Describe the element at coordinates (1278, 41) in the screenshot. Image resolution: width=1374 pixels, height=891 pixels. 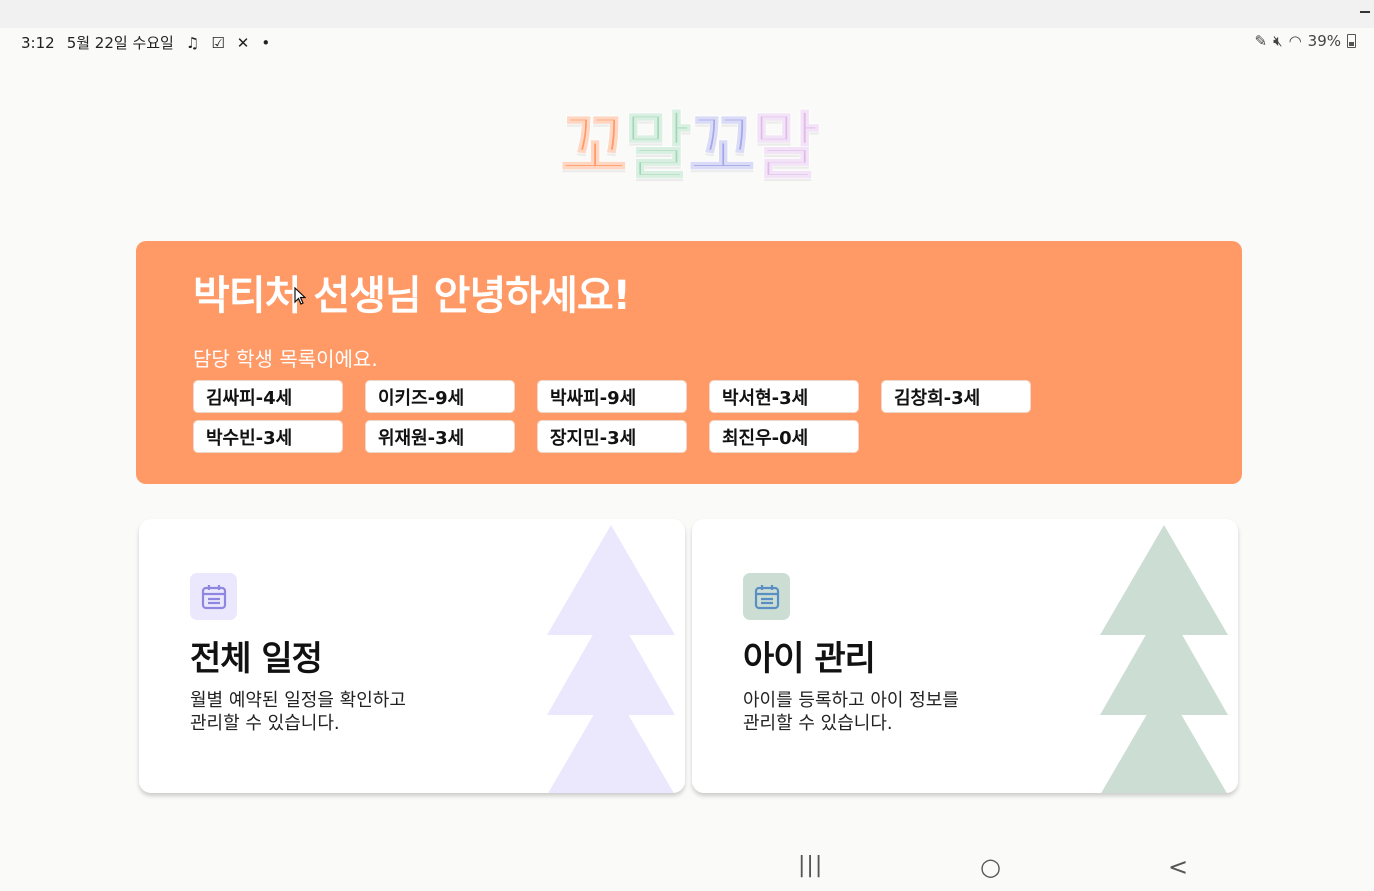
I see `mute-icon: 🔇︎` at that location.